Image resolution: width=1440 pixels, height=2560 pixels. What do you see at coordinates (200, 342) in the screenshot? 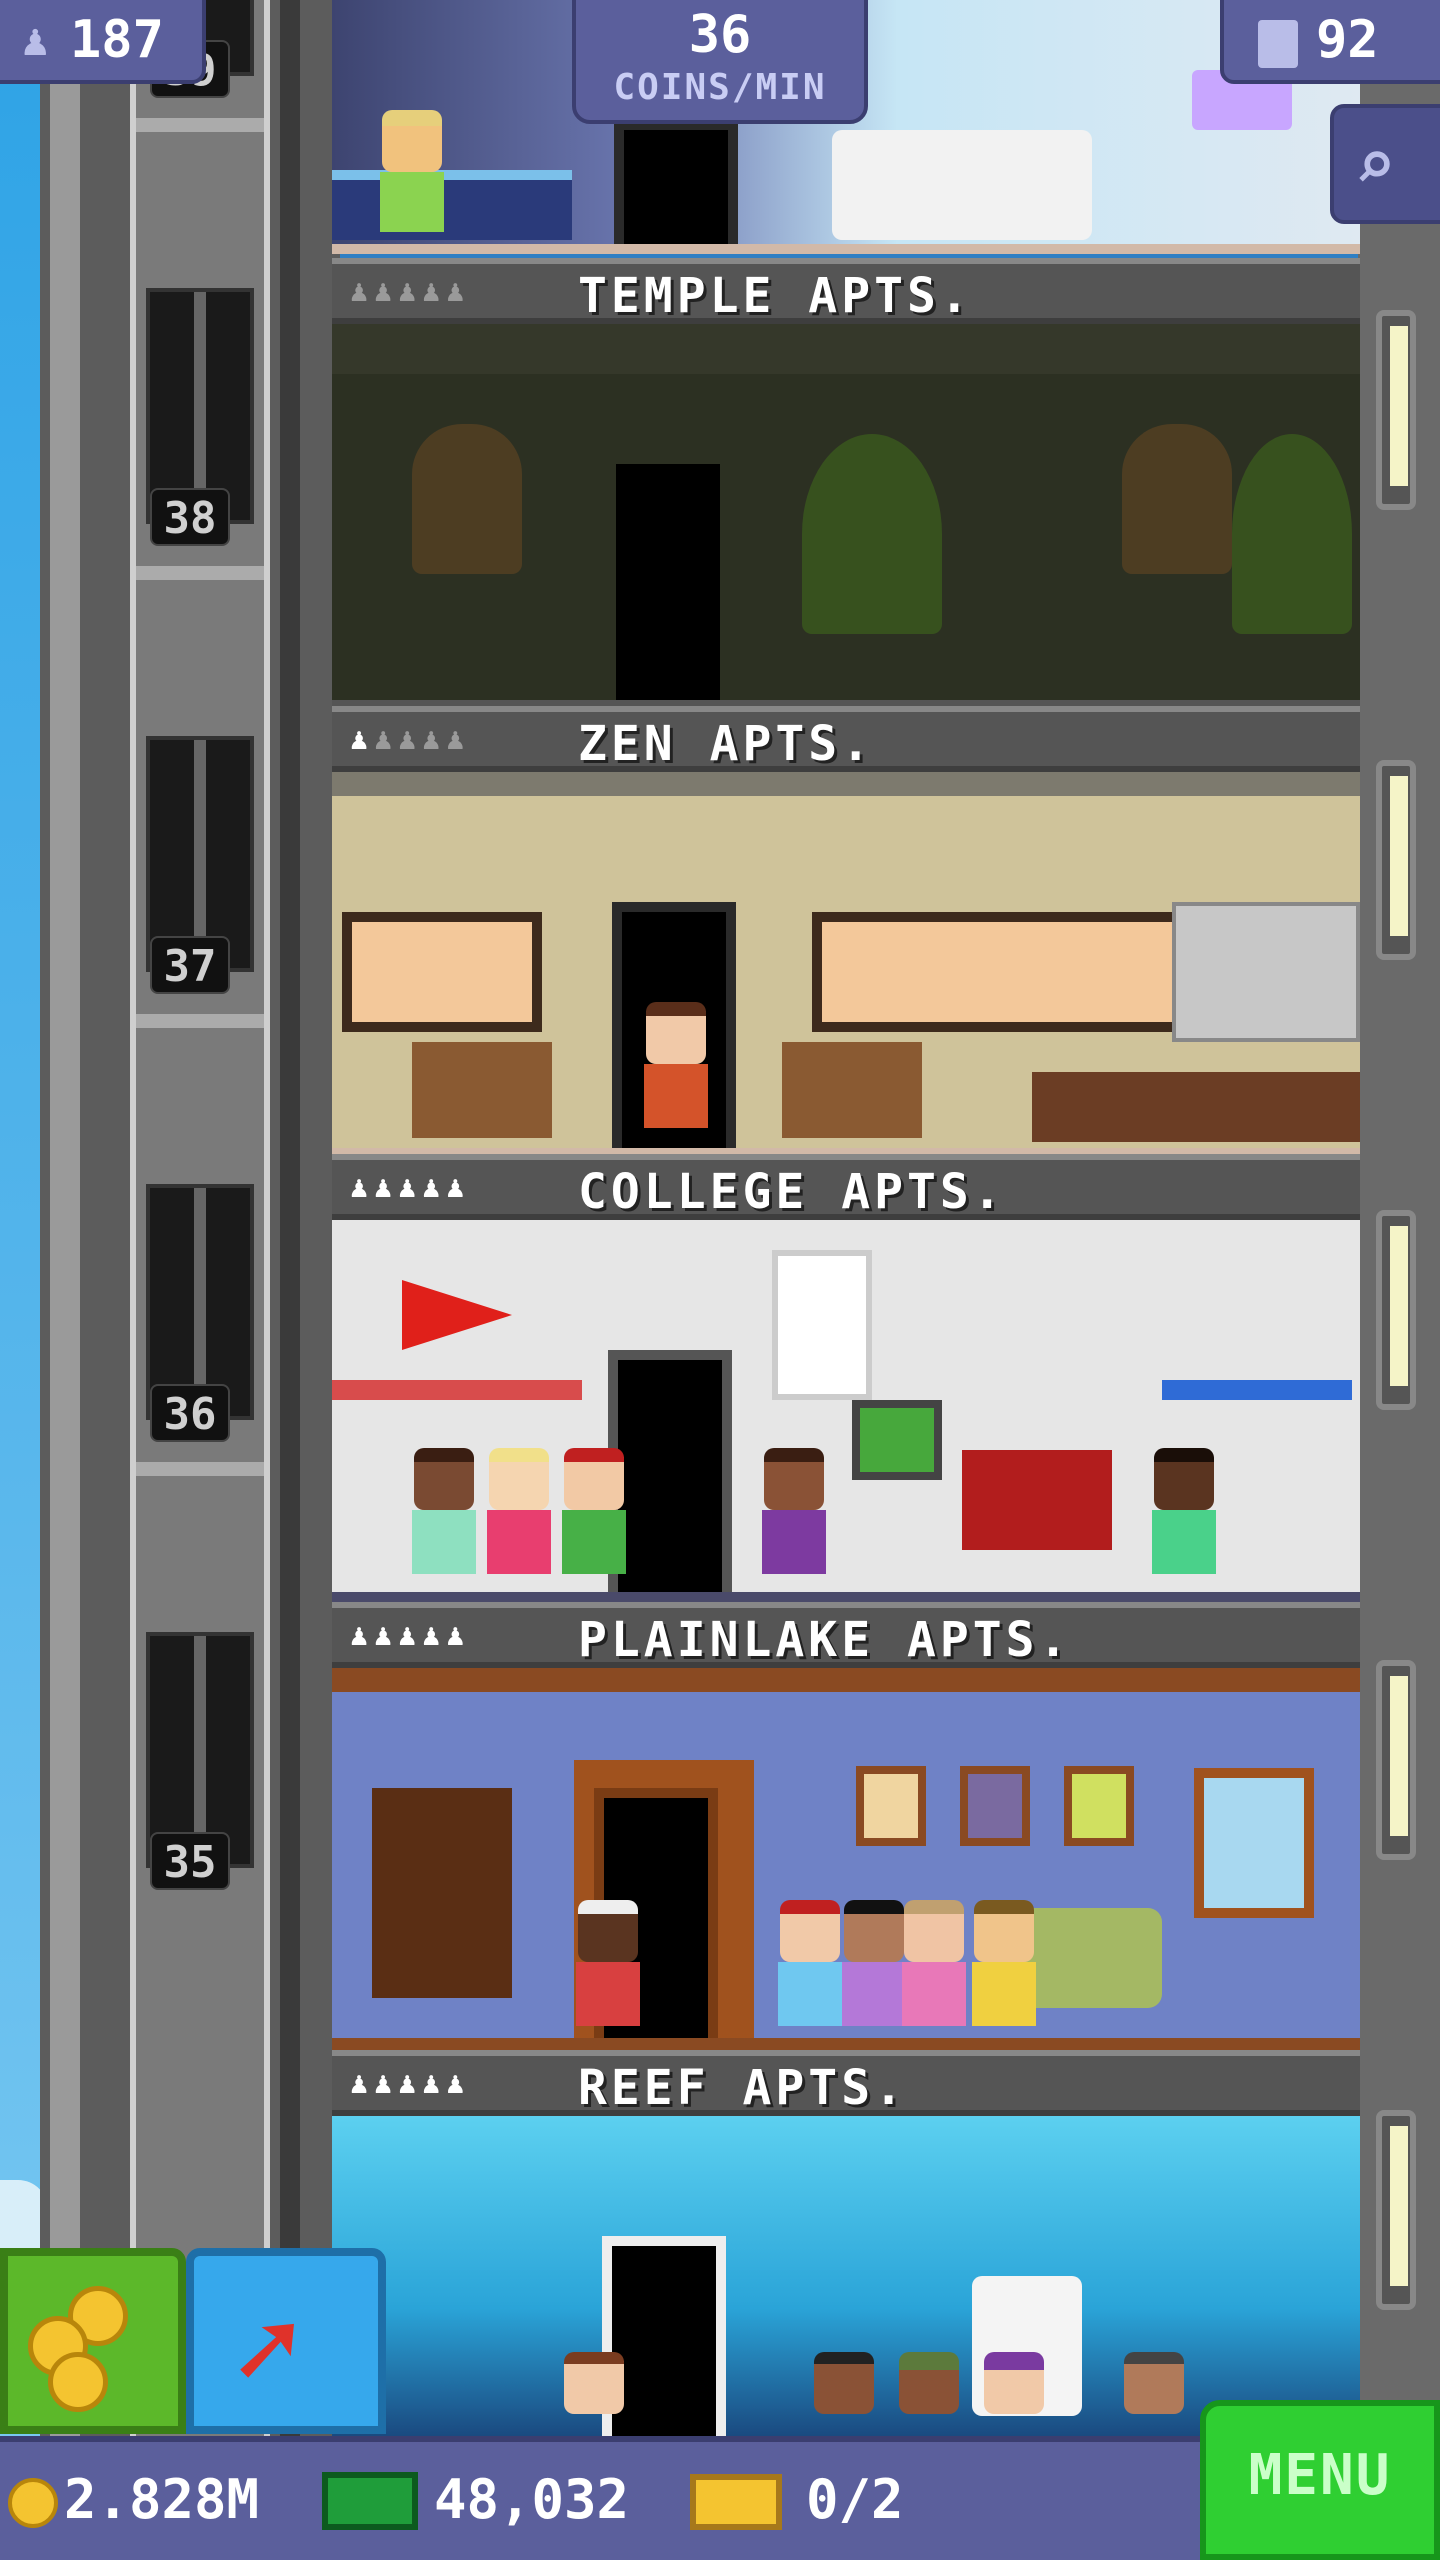
I see `elevator-floor: 38` at bounding box center [200, 342].